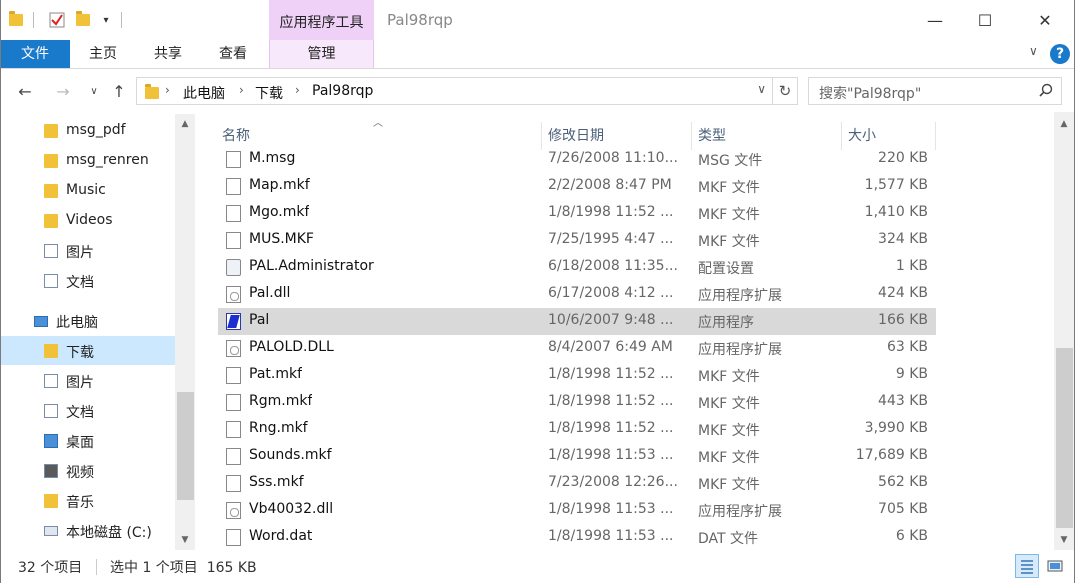 The image size is (1075, 583). Describe the element at coordinates (1033, 51) in the screenshot. I see `expand-ribbon-icon: ∨` at that location.